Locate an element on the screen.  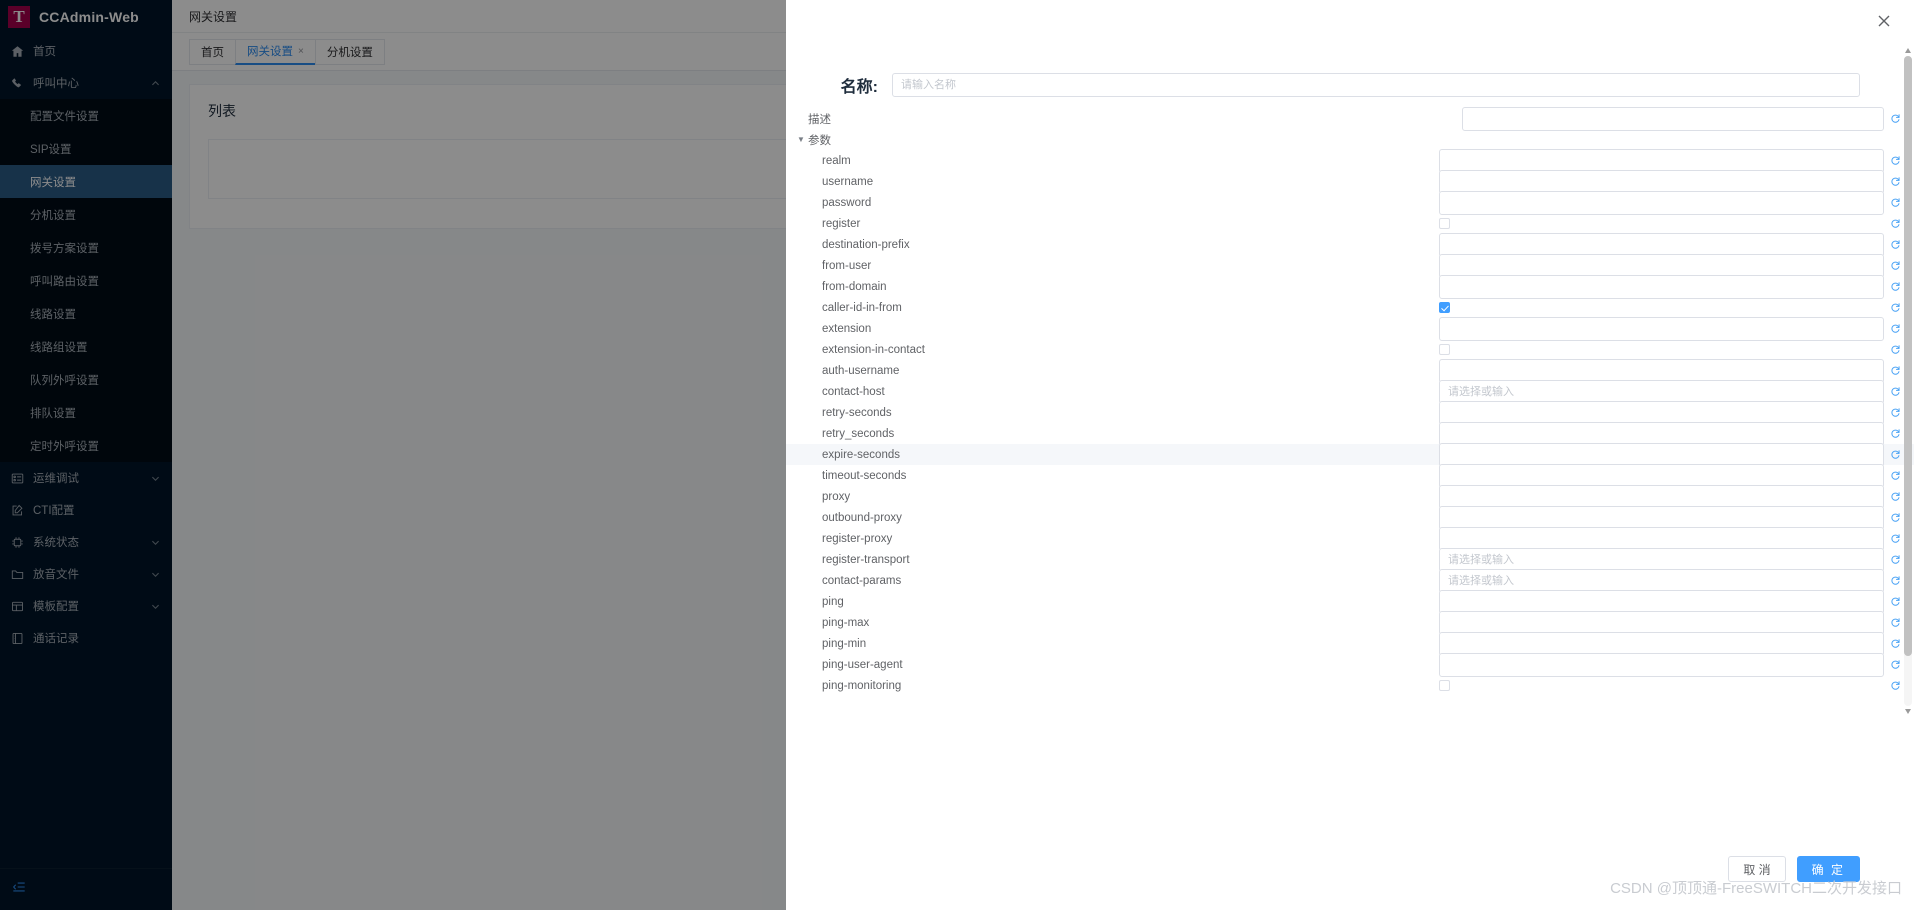
field-label: register-proxy is located at coordinates (857, 538).